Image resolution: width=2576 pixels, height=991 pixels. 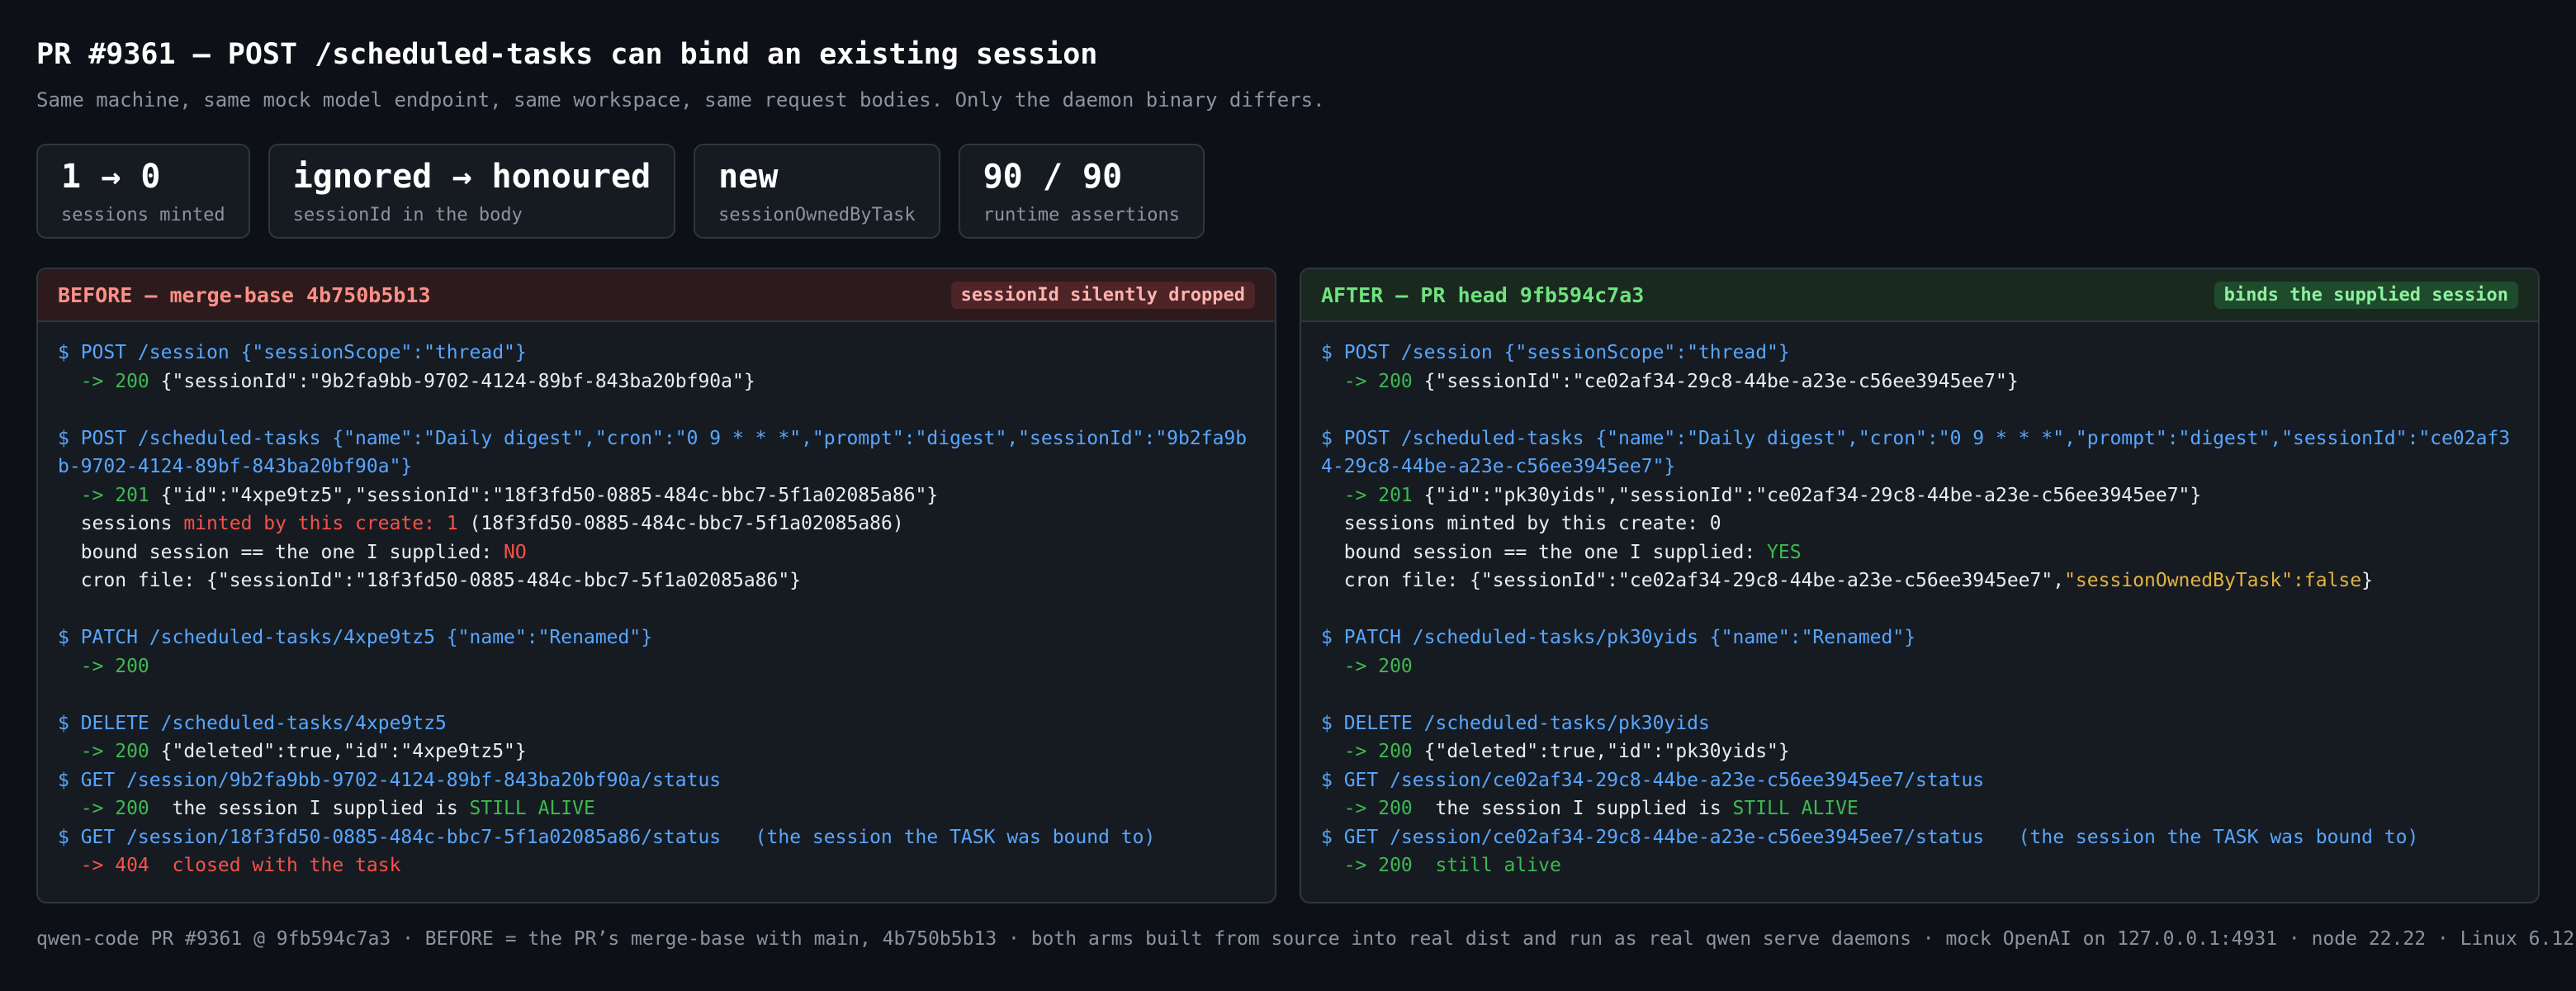 What do you see at coordinates (748, 177) in the screenshot?
I see `stat-value: new` at bounding box center [748, 177].